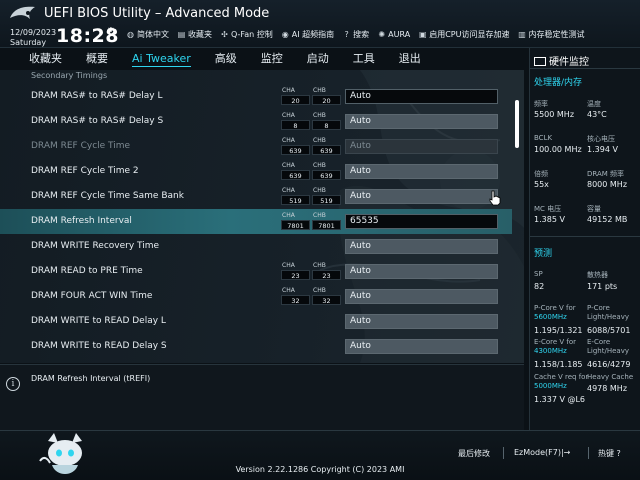  What do you see at coordinates (256, 321) in the screenshot?
I see `setting-row-write-to-read-l: DRAM WRITE to READ Delay L Auto` at bounding box center [256, 321].